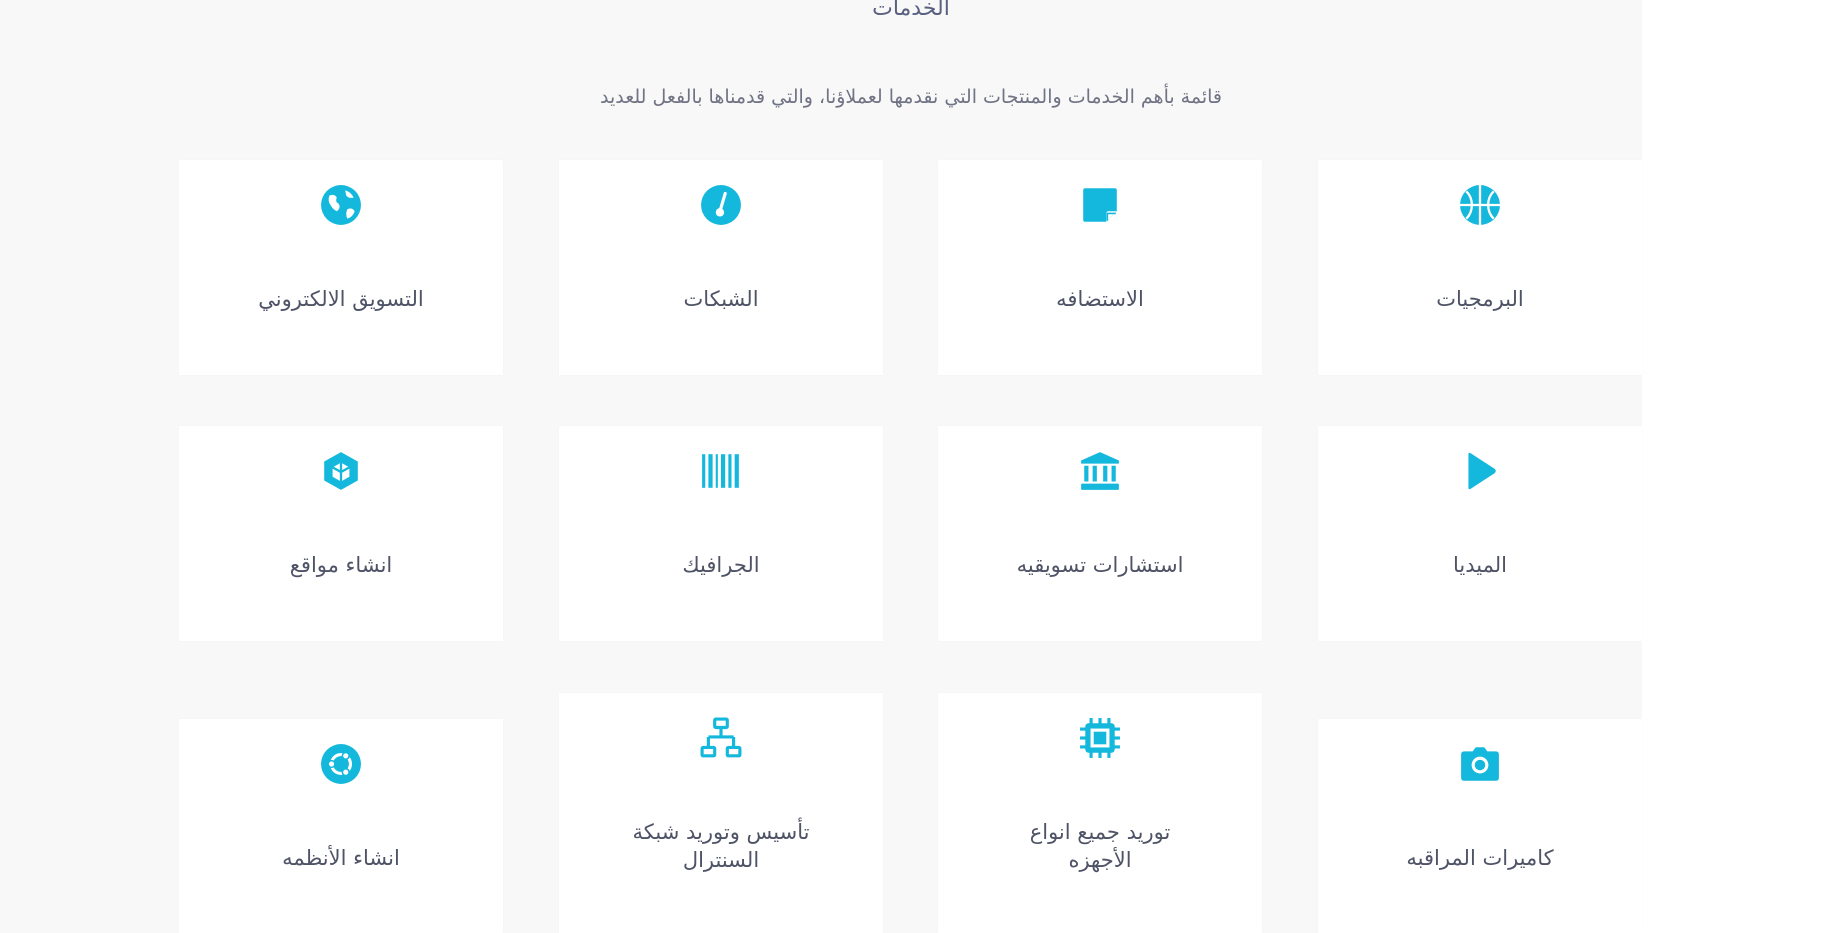 Image resolution: width=1822 pixels, height=933 pixels. Describe the element at coordinates (721, 813) in the screenshot. I see `service-card-pbx-network: تأسيس وتوريد شبكة السنترال` at that location.